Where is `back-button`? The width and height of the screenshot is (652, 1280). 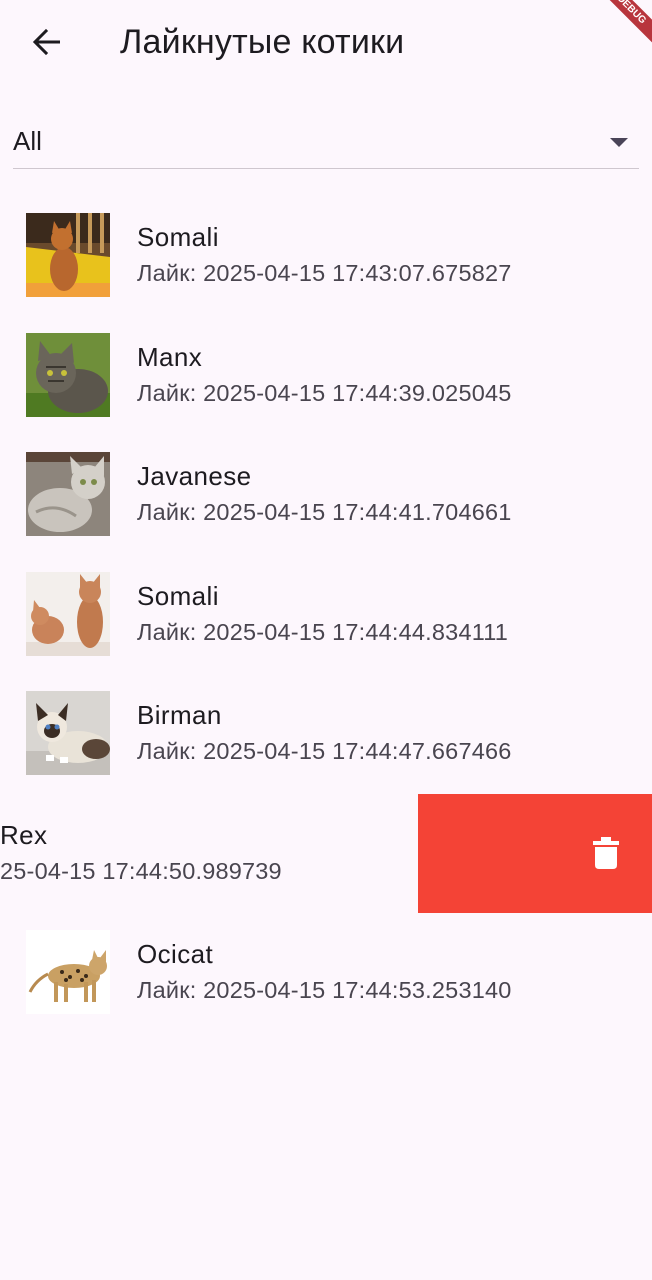
back-button is located at coordinates (47, 42).